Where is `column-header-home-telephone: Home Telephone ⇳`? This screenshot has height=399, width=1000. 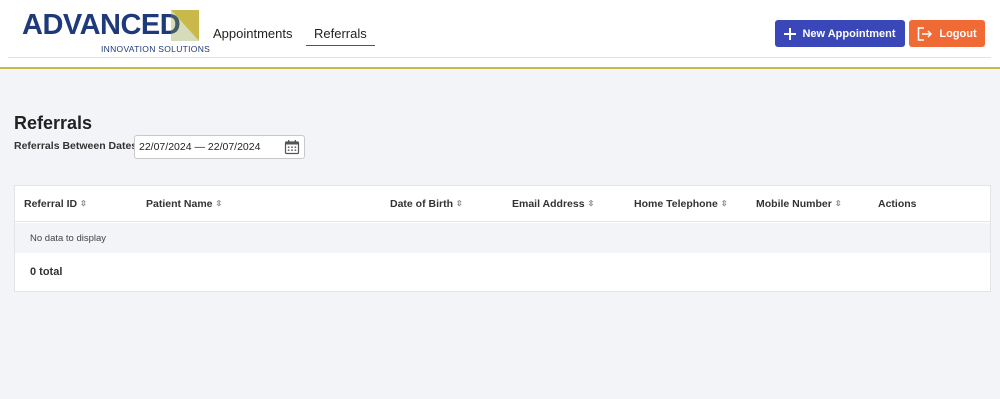 column-header-home-telephone: Home Telephone ⇳ is located at coordinates (681, 204).